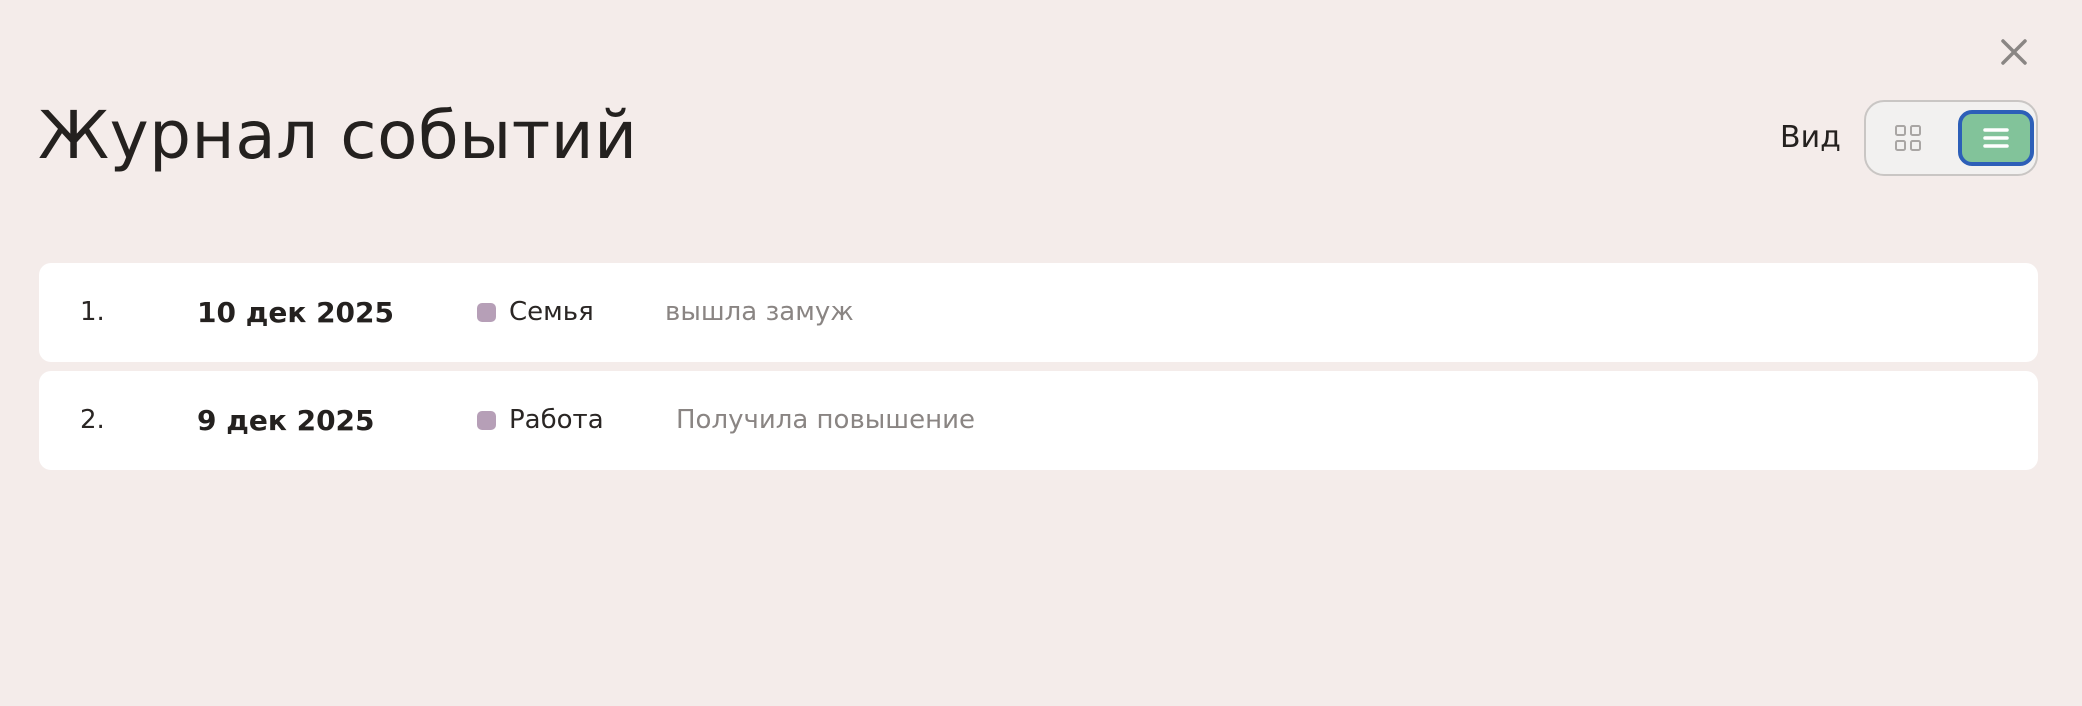 This screenshot has width=2082, height=706. What do you see at coordinates (92, 312) in the screenshot?
I see `event-number: 1.` at bounding box center [92, 312].